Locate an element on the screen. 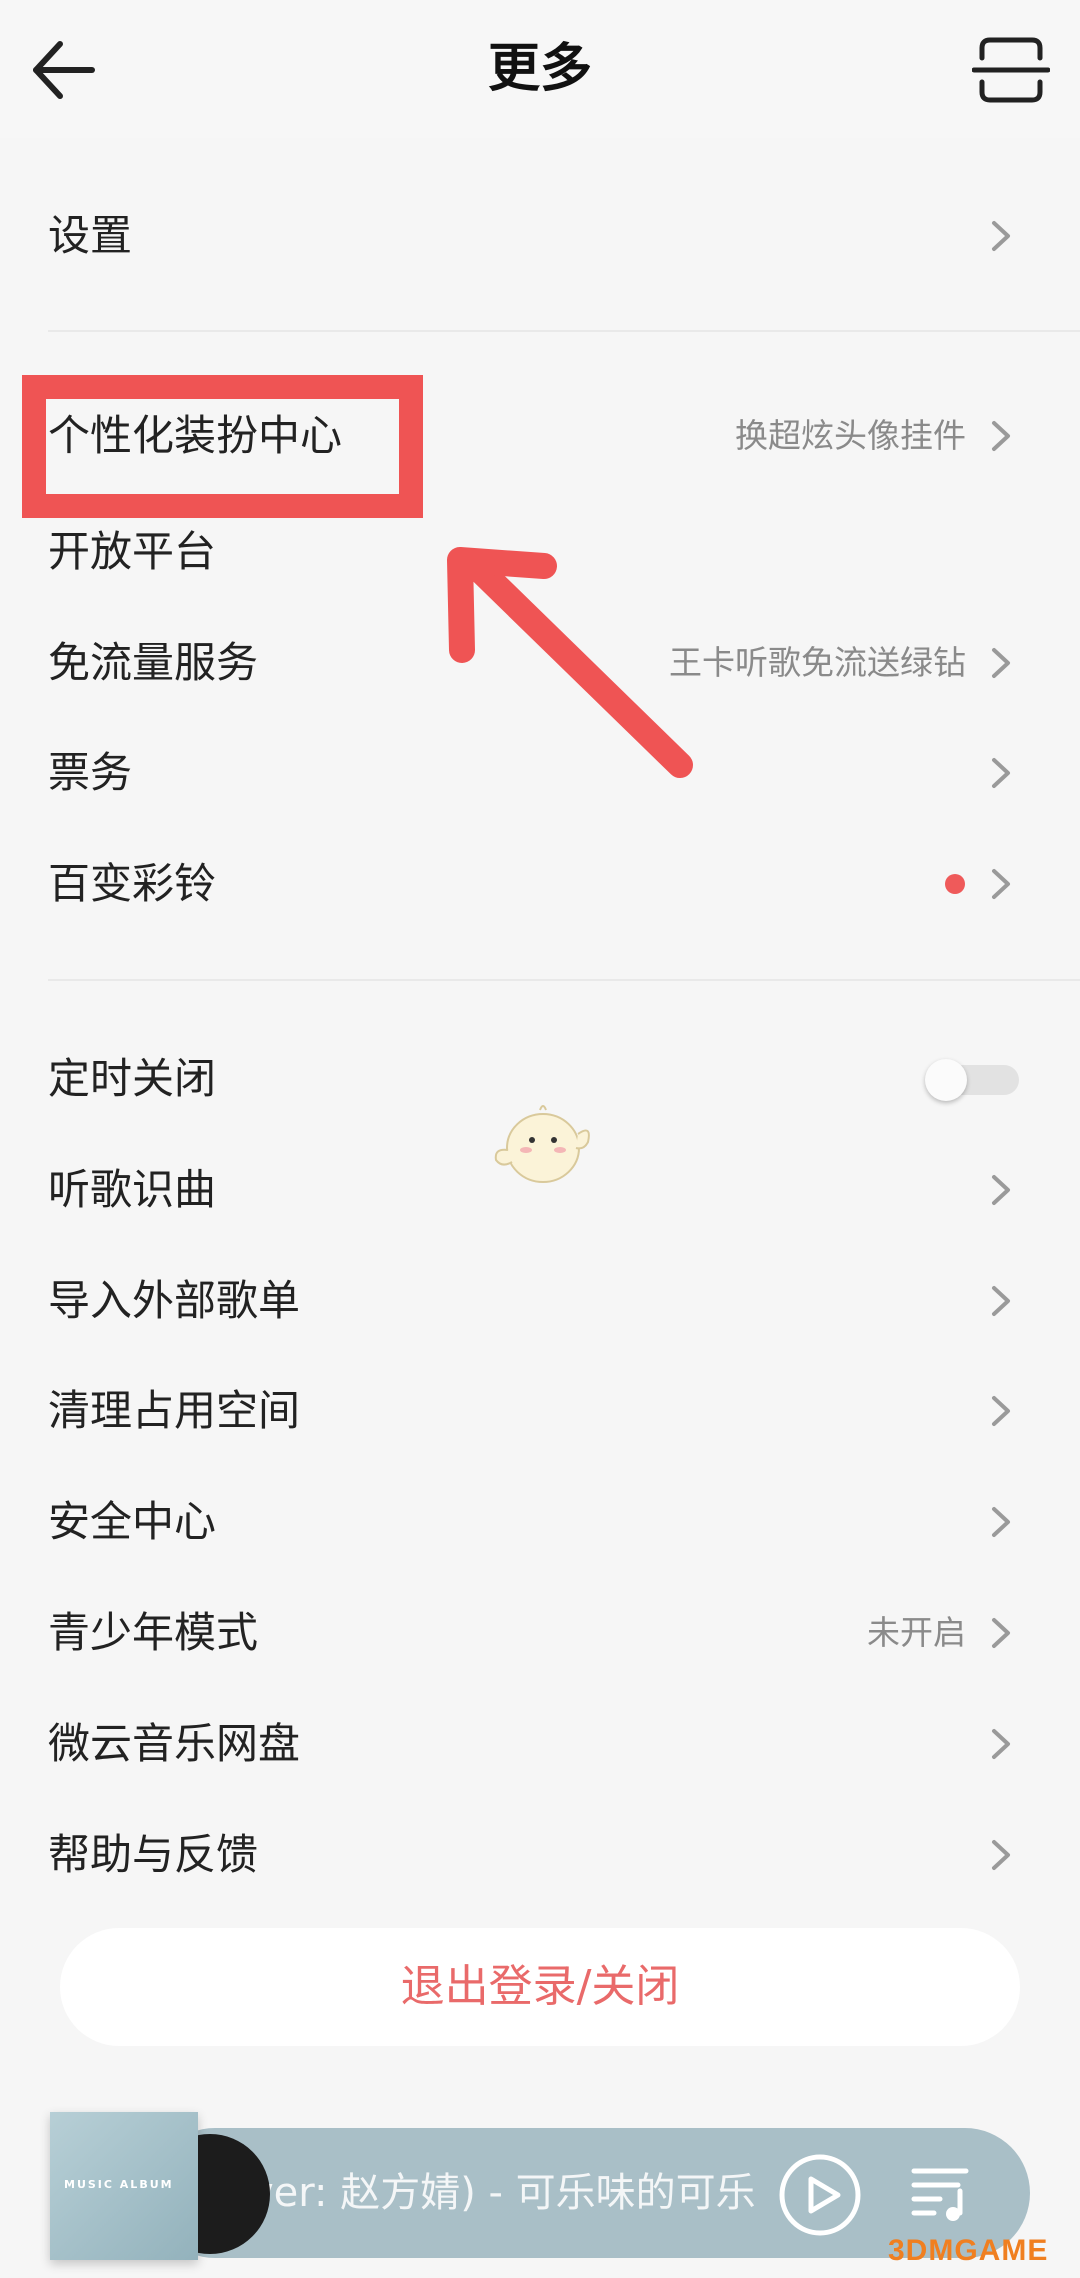 This screenshot has height=2278, width=1080. menu-item-label: 票务 is located at coordinates (90, 772).